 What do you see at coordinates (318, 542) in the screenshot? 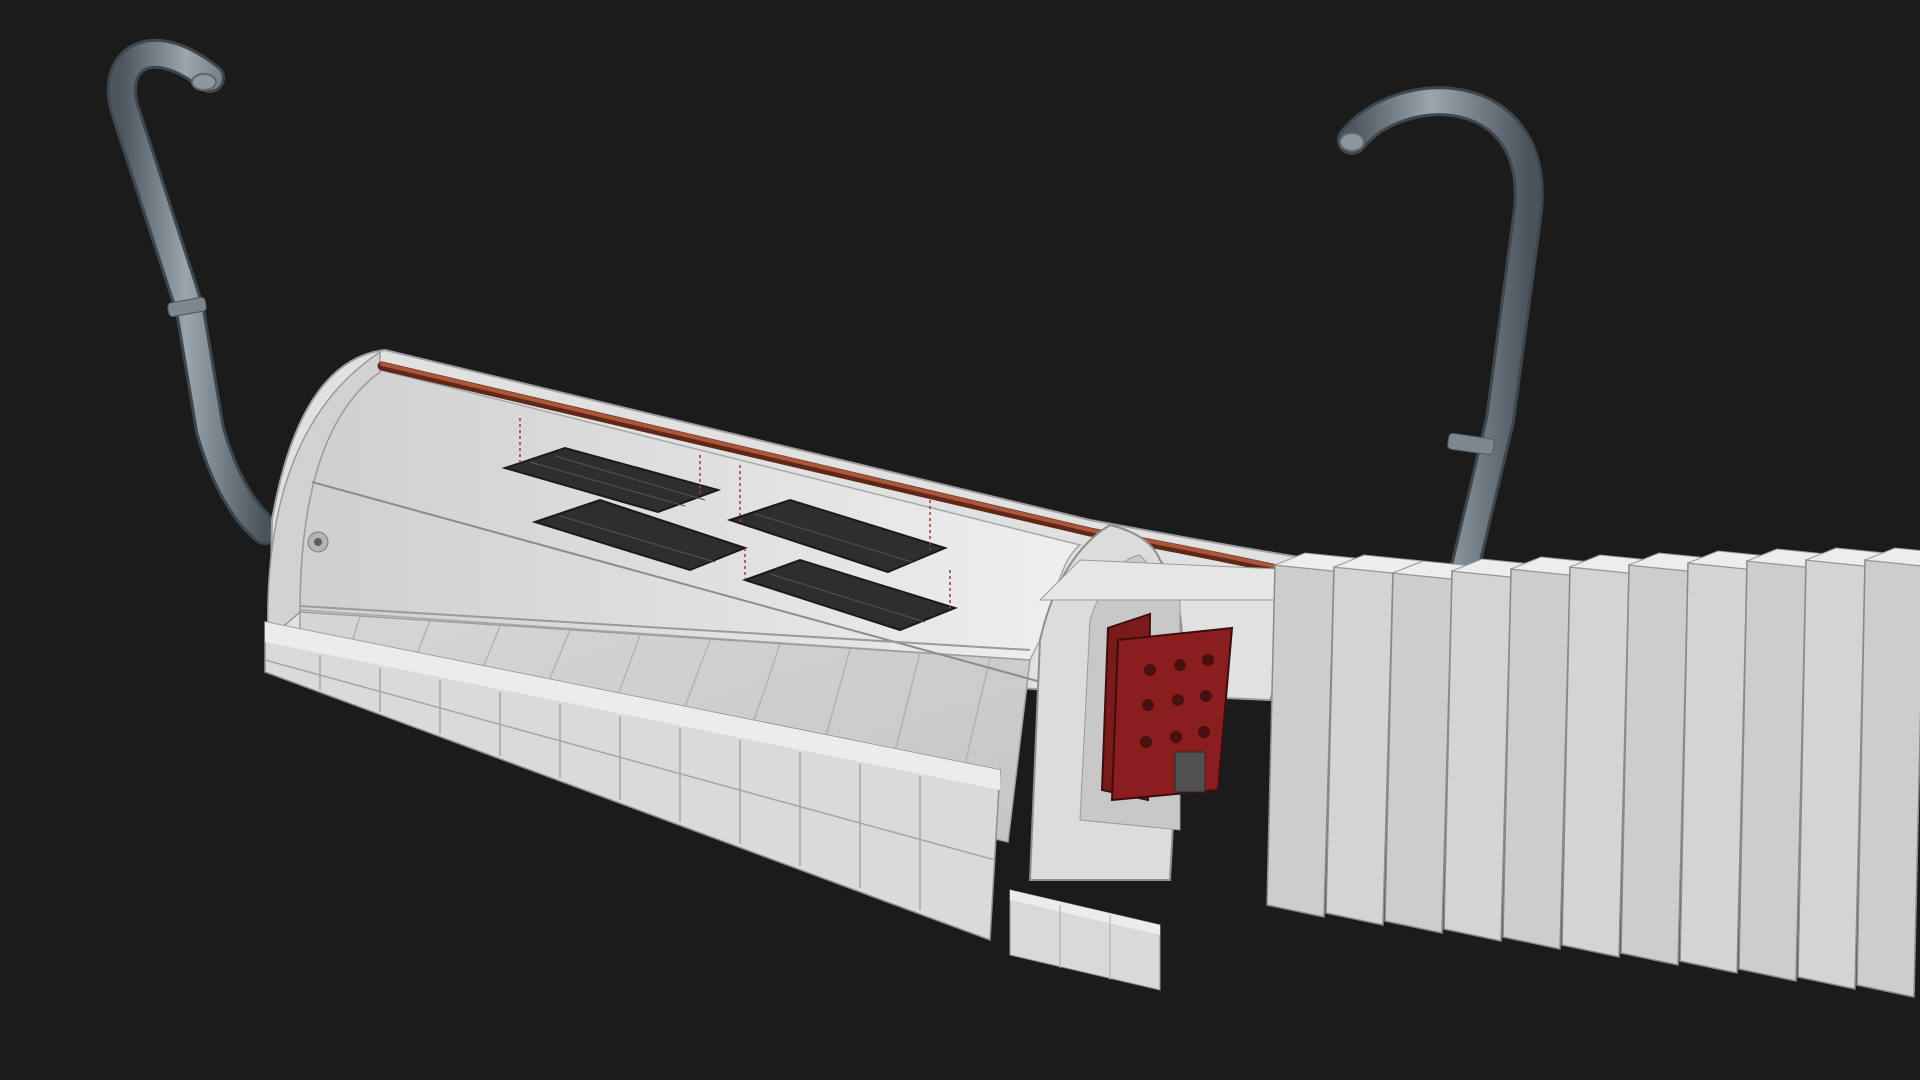
I see `wall-vent-hole` at bounding box center [318, 542].